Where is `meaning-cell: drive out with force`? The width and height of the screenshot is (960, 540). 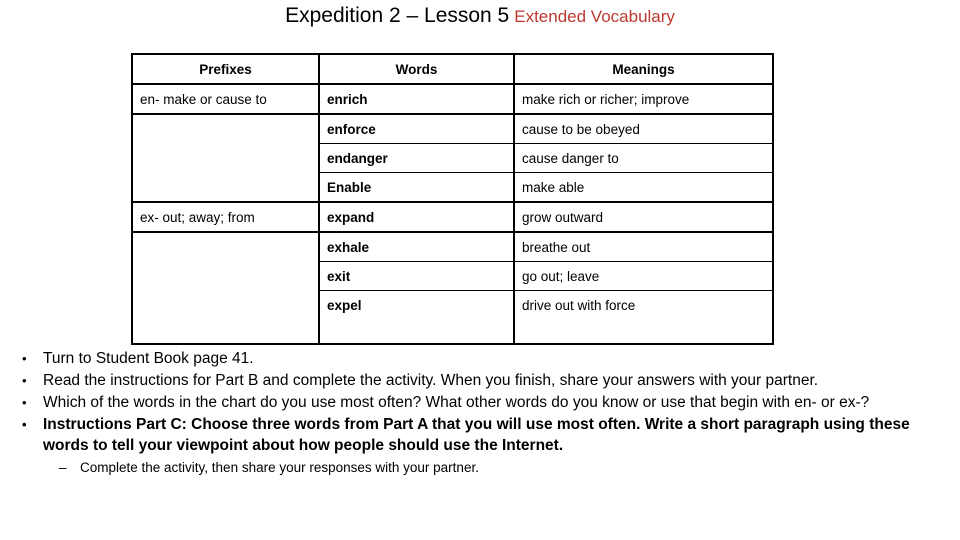 meaning-cell: drive out with force is located at coordinates (643, 317).